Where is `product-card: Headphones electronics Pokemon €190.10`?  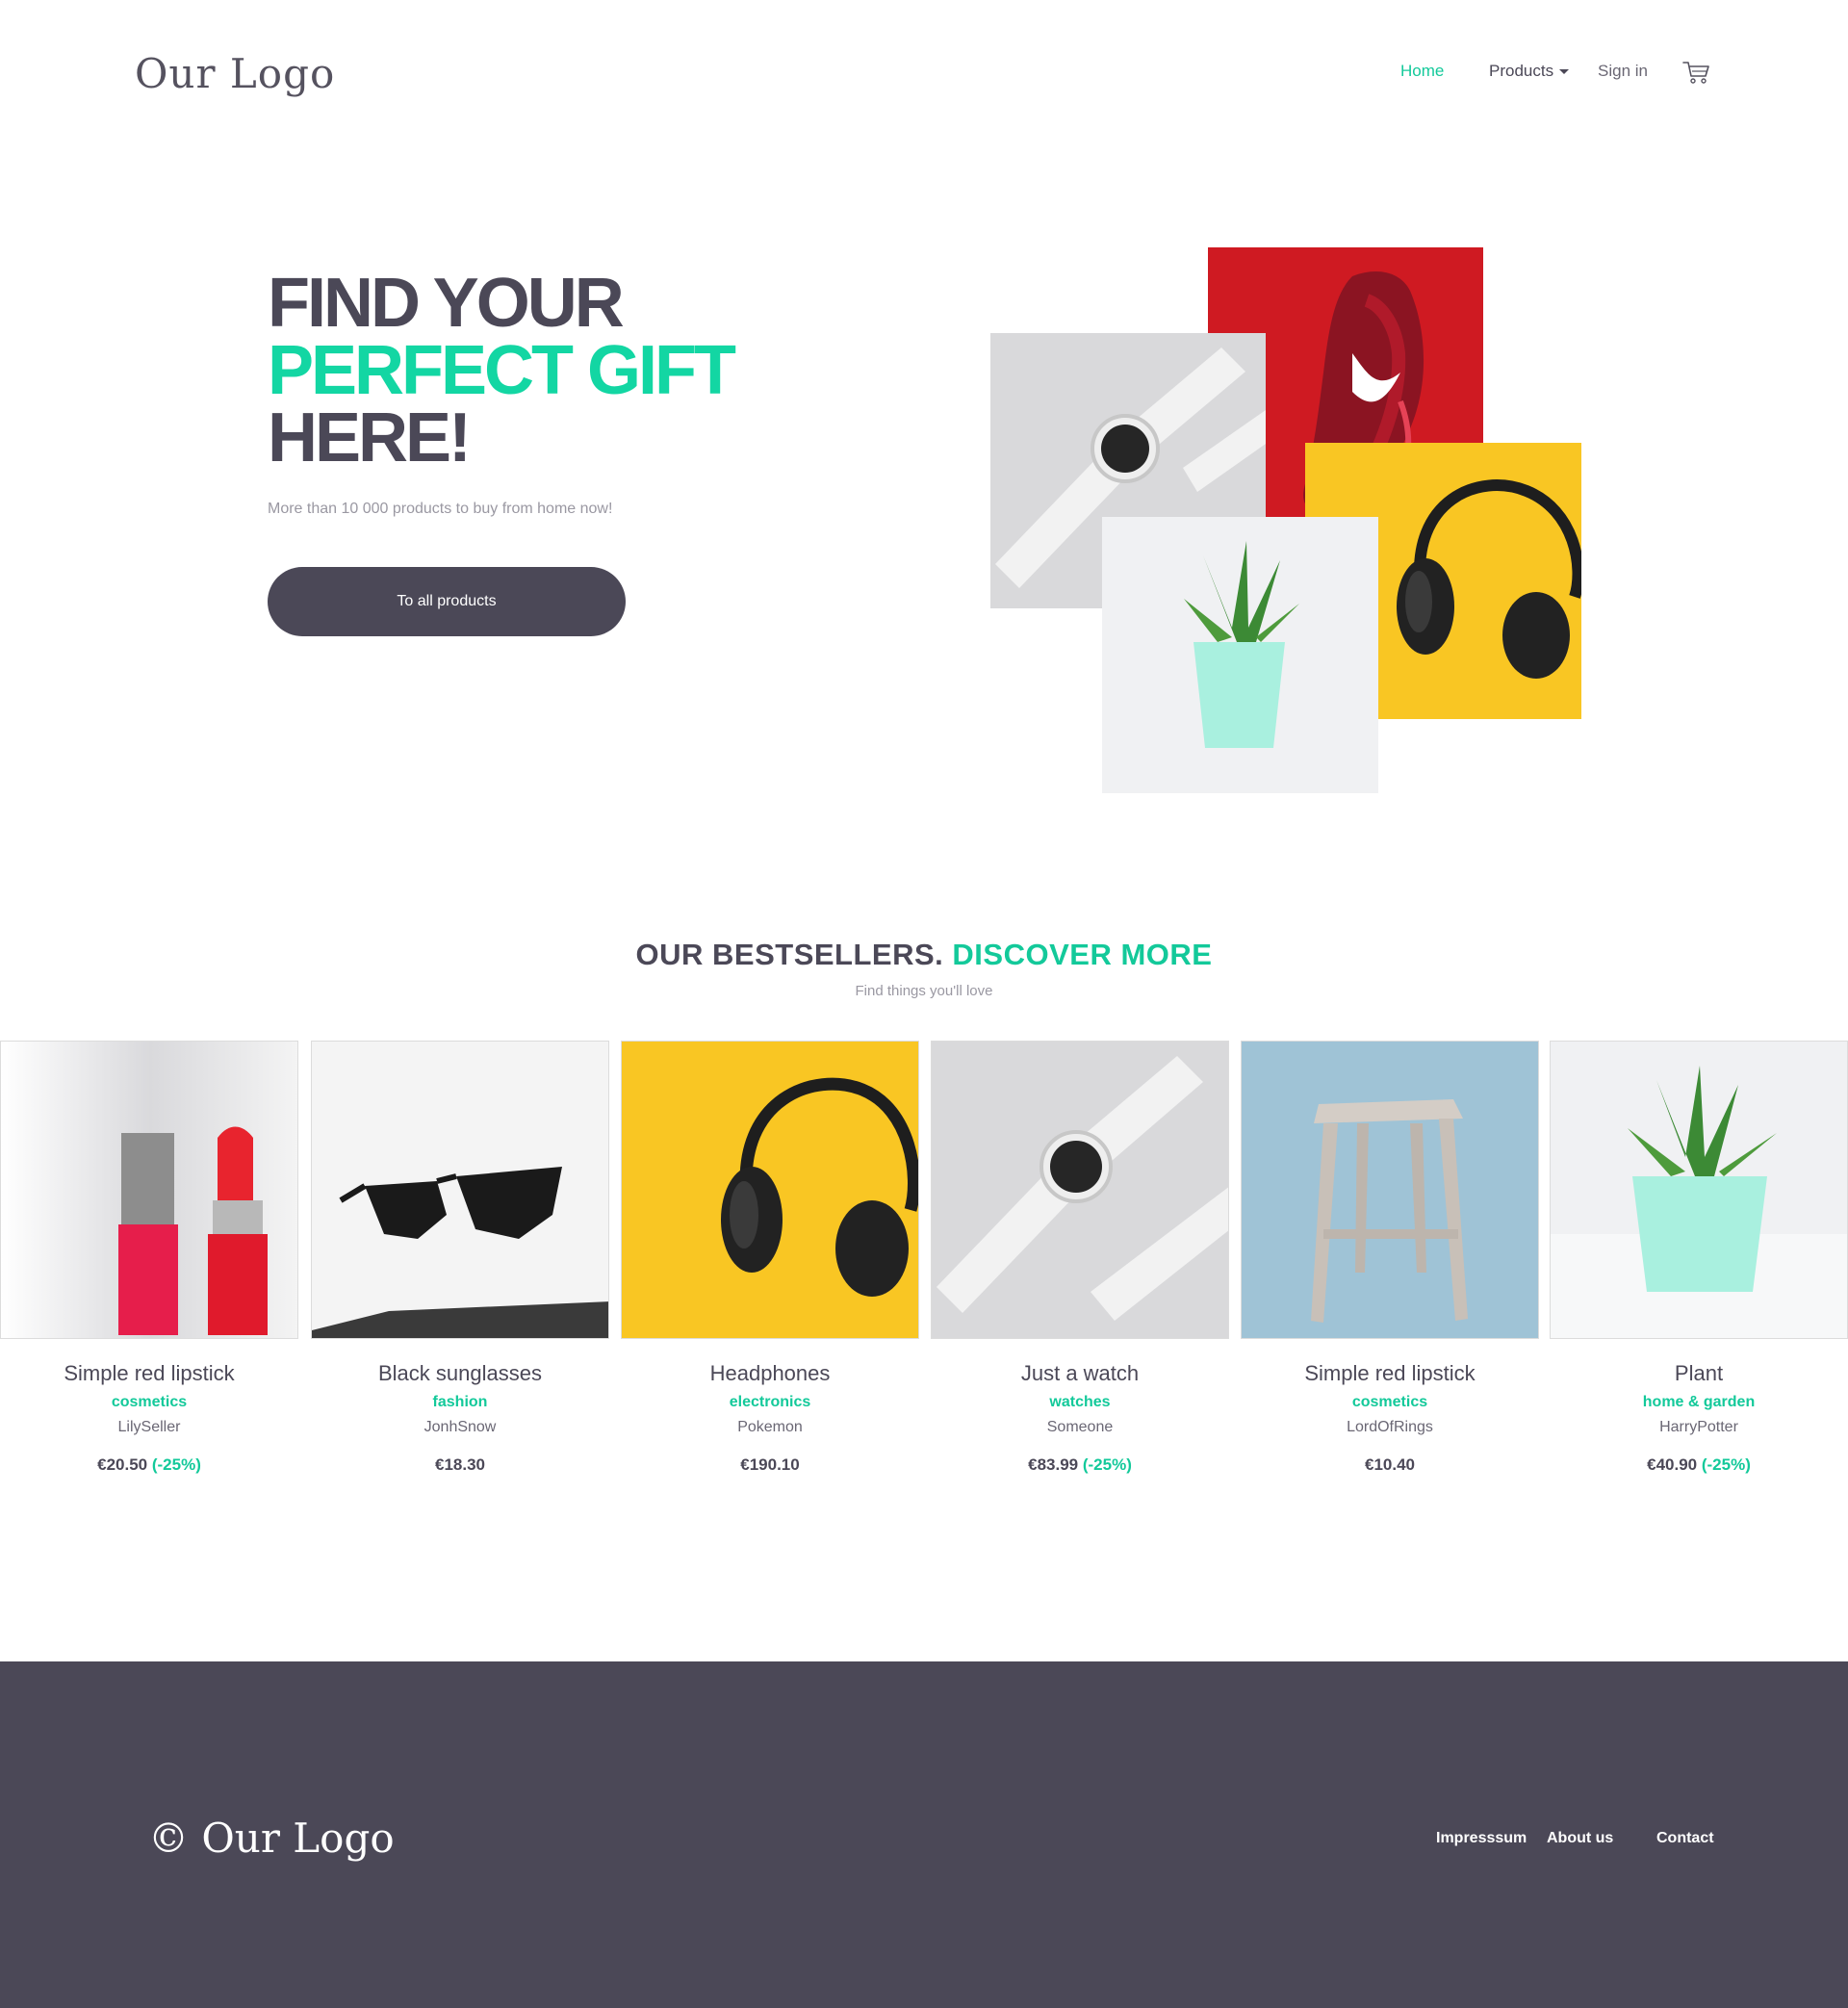
product-card: Headphones electronics Pokemon €190.10 is located at coordinates (770, 1258).